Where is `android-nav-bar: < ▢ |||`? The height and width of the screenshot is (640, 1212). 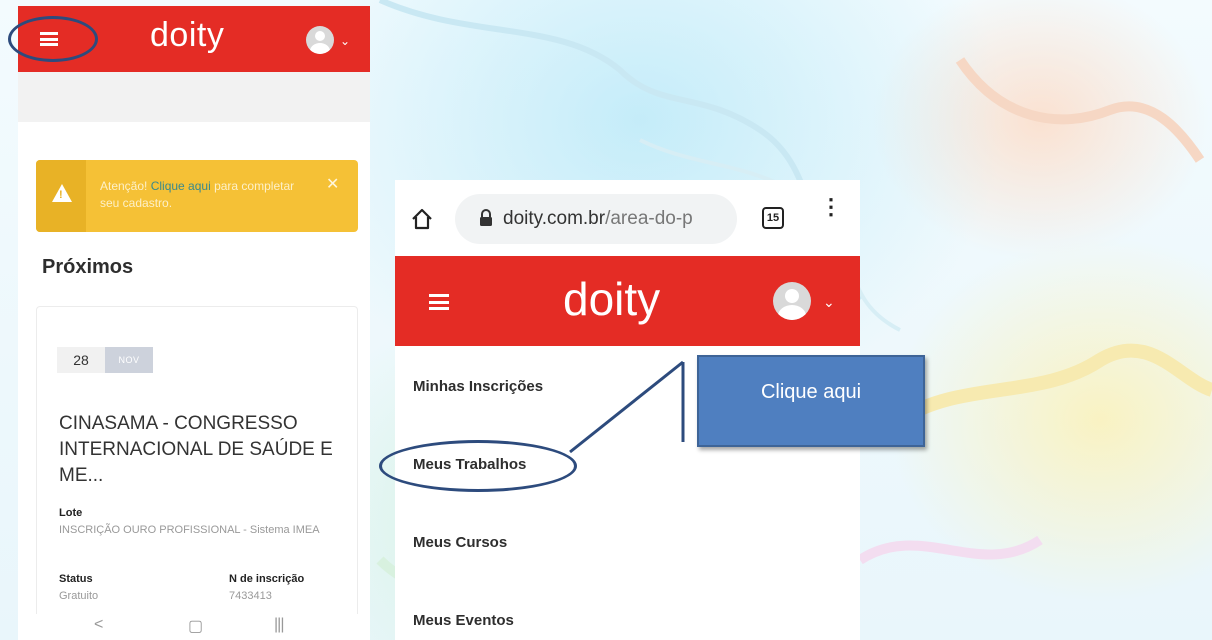 android-nav-bar: < ▢ ||| is located at coordinates (194, 627).